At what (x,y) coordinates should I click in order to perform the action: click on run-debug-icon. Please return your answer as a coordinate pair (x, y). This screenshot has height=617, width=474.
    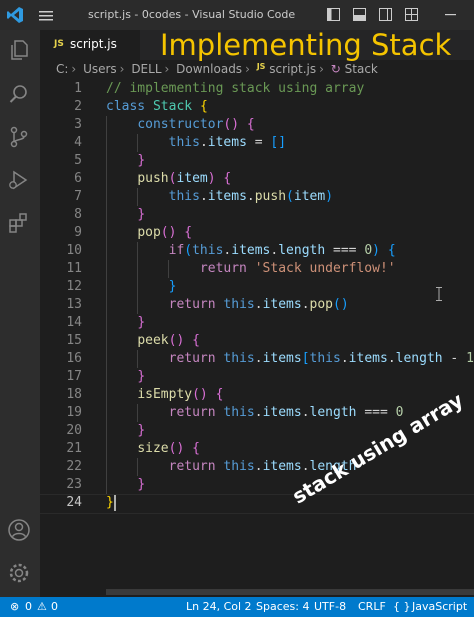
    Looking at the image, I should click on (19, 180).